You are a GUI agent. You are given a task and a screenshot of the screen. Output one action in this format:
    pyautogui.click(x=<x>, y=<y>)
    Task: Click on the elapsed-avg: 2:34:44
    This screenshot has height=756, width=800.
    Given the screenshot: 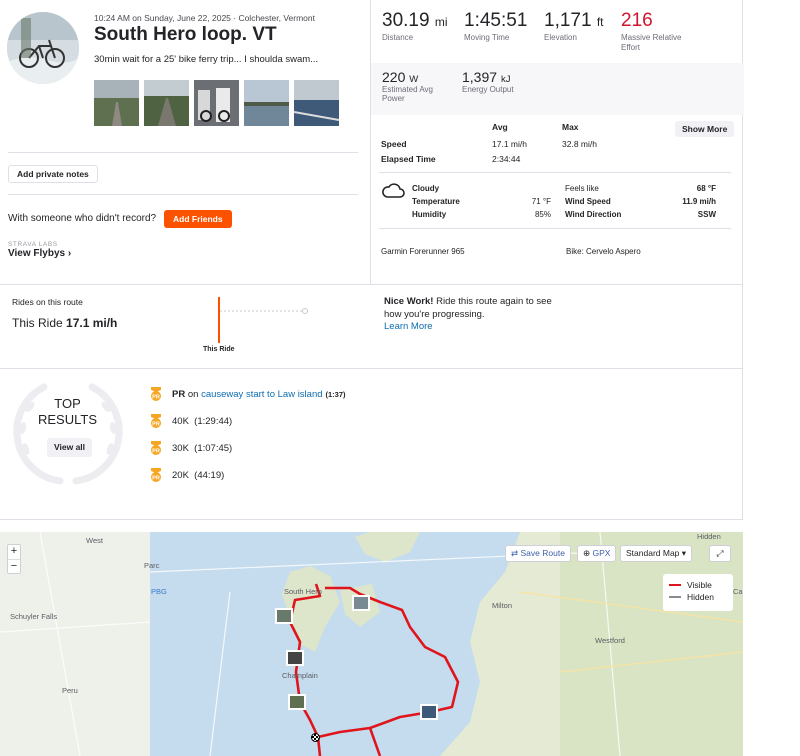 What is the action you would take?
    pyautogui.click(x=506, y=159)
    